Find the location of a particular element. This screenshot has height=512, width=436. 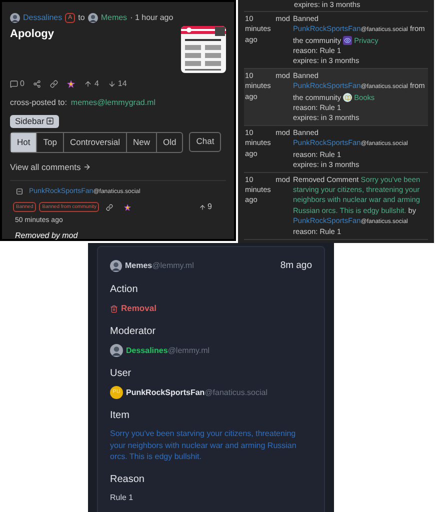

crosspost-link: memes@lemmygrad.ml is located at coordinates (113, 103).